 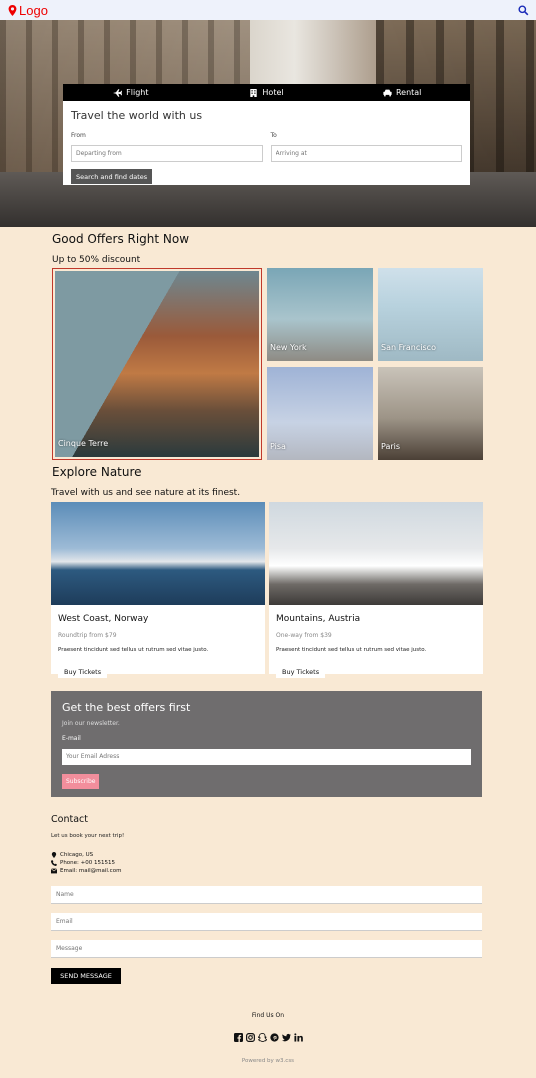 I want to click on offer-label: Pisa, so click(x=278, y=446).